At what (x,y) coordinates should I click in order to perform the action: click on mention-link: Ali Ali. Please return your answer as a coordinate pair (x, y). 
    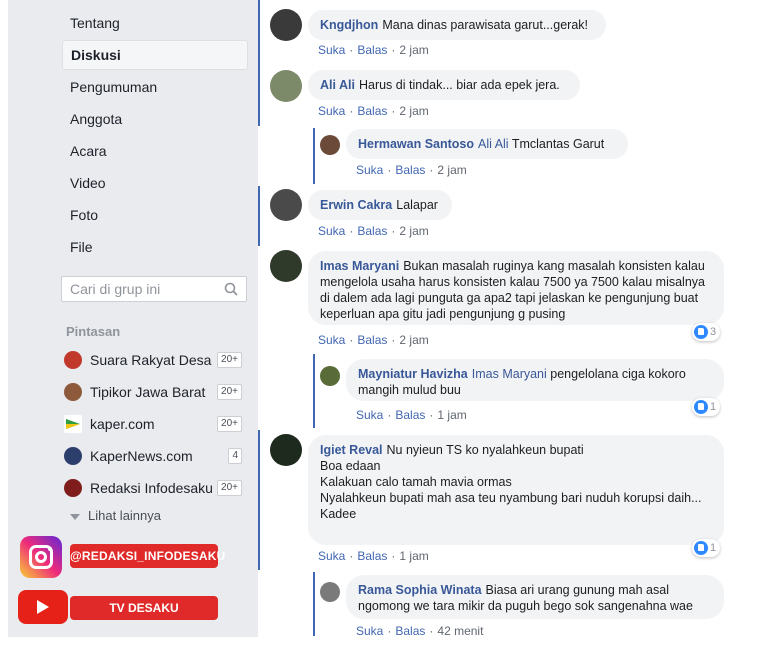
    Looking at the image, I should click on (493, 144).